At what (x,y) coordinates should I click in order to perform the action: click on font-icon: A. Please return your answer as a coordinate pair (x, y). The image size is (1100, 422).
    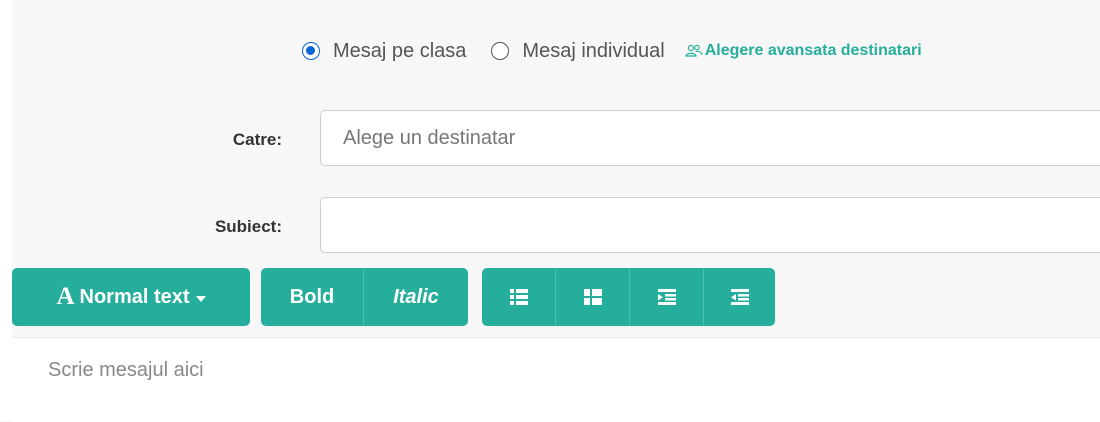
    Looking at the image, I should click on (65, 296).